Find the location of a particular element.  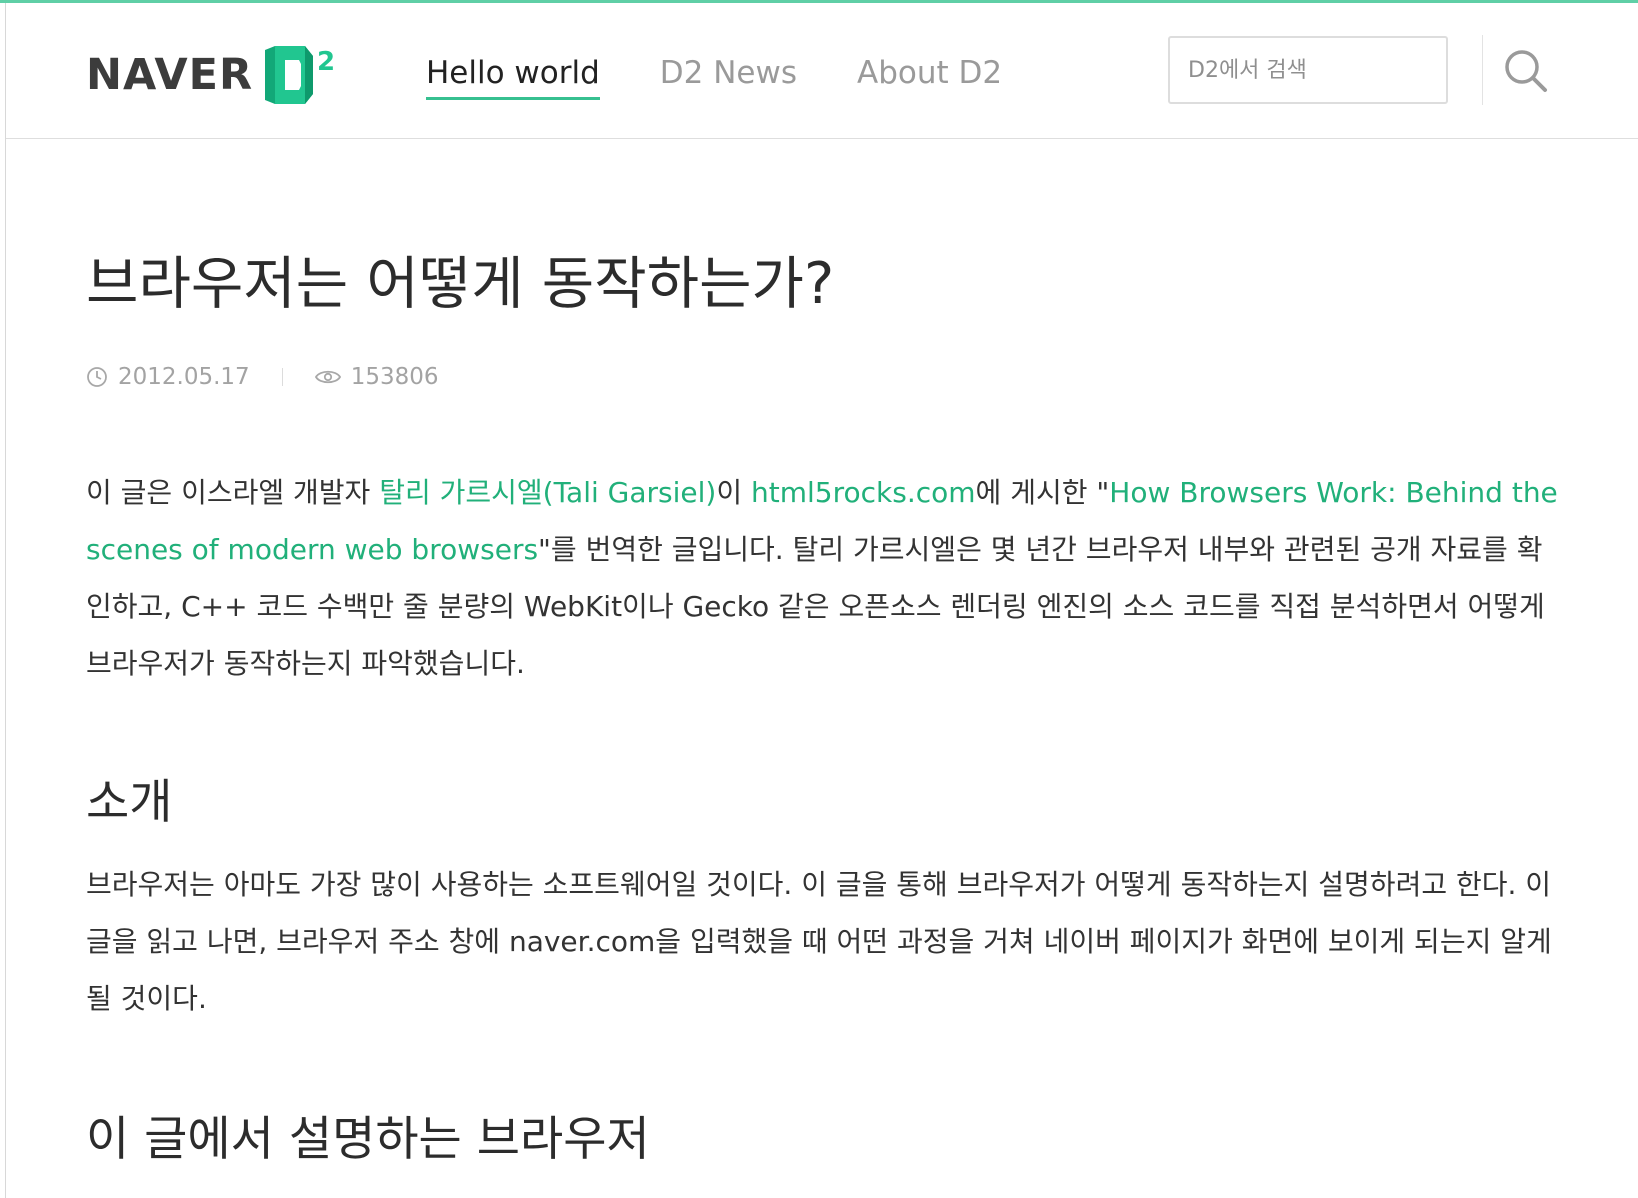

nav-hello-world: Hello world is located at coordinates (513, 77).